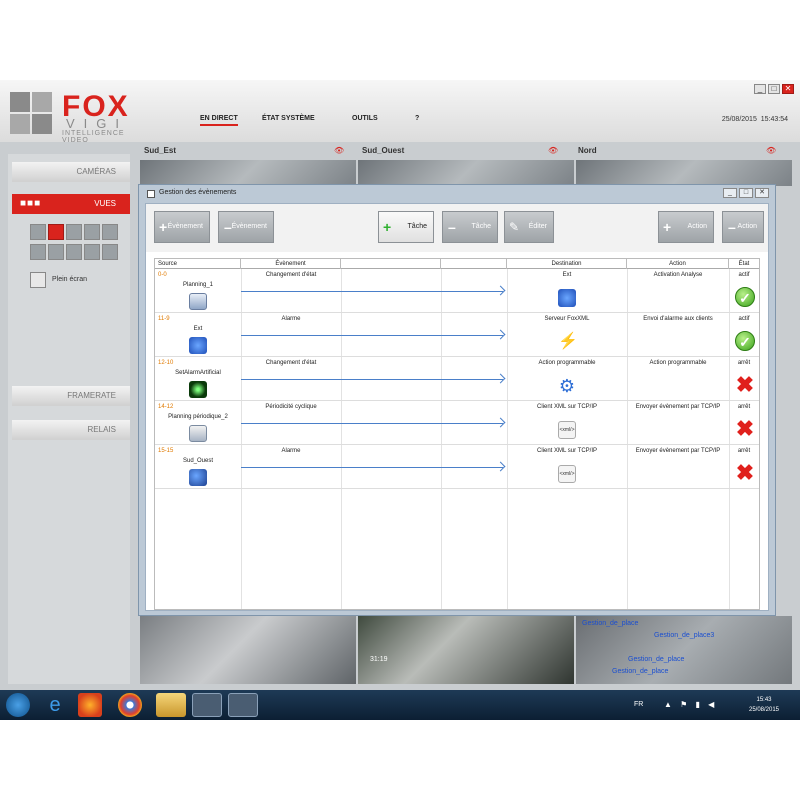  What do you see at coordinates (90, 705) in the screenshot?
I see `firefox-icon` at bounding box center [90, 705].